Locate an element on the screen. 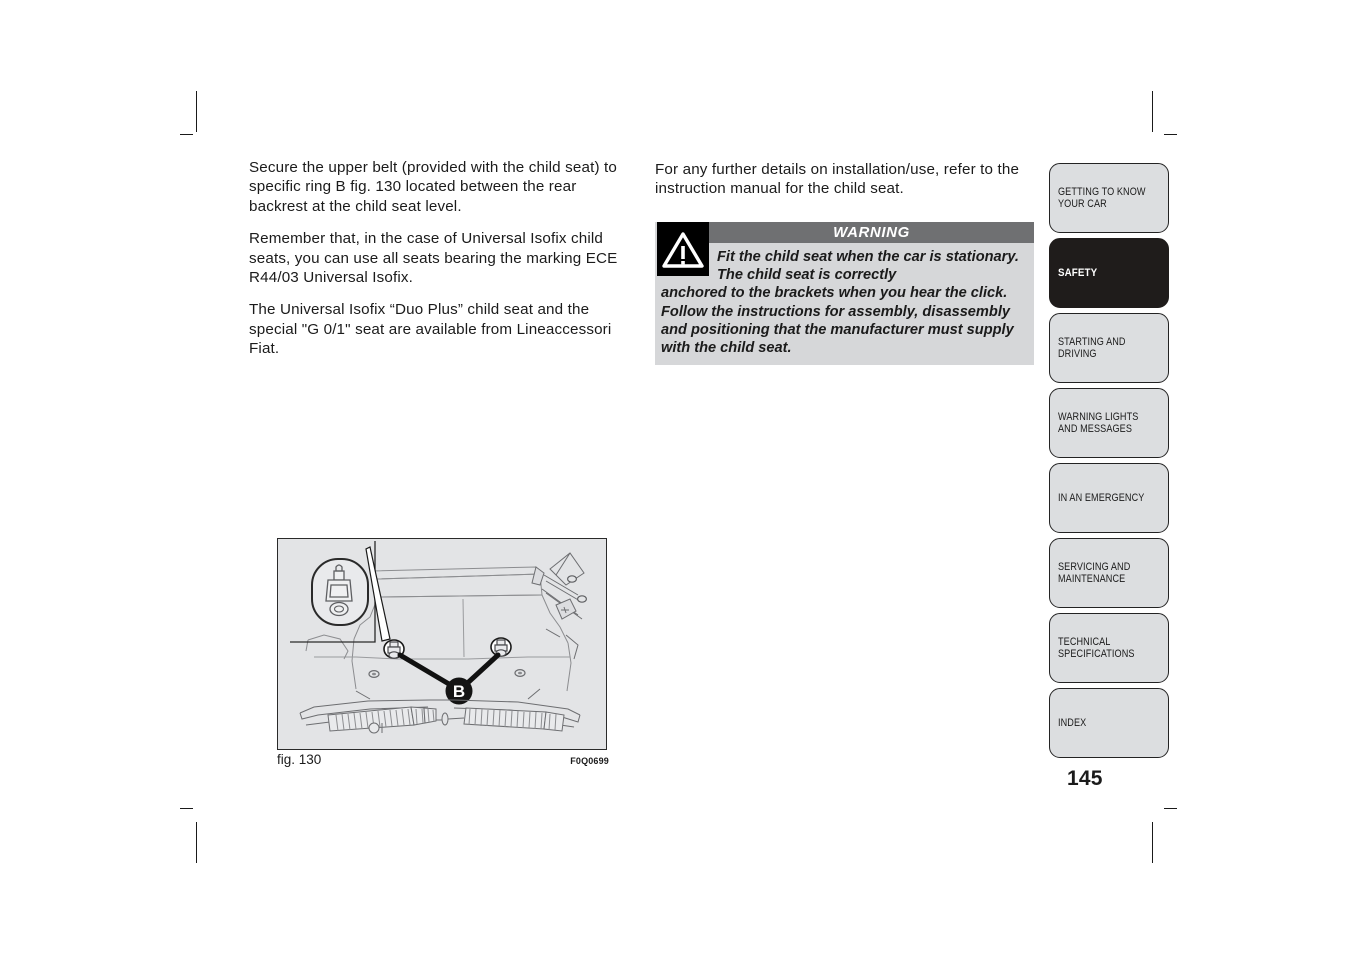 The image size is (1350, 954). warning-header-label: WARNING is located at coordinates (871, 232).